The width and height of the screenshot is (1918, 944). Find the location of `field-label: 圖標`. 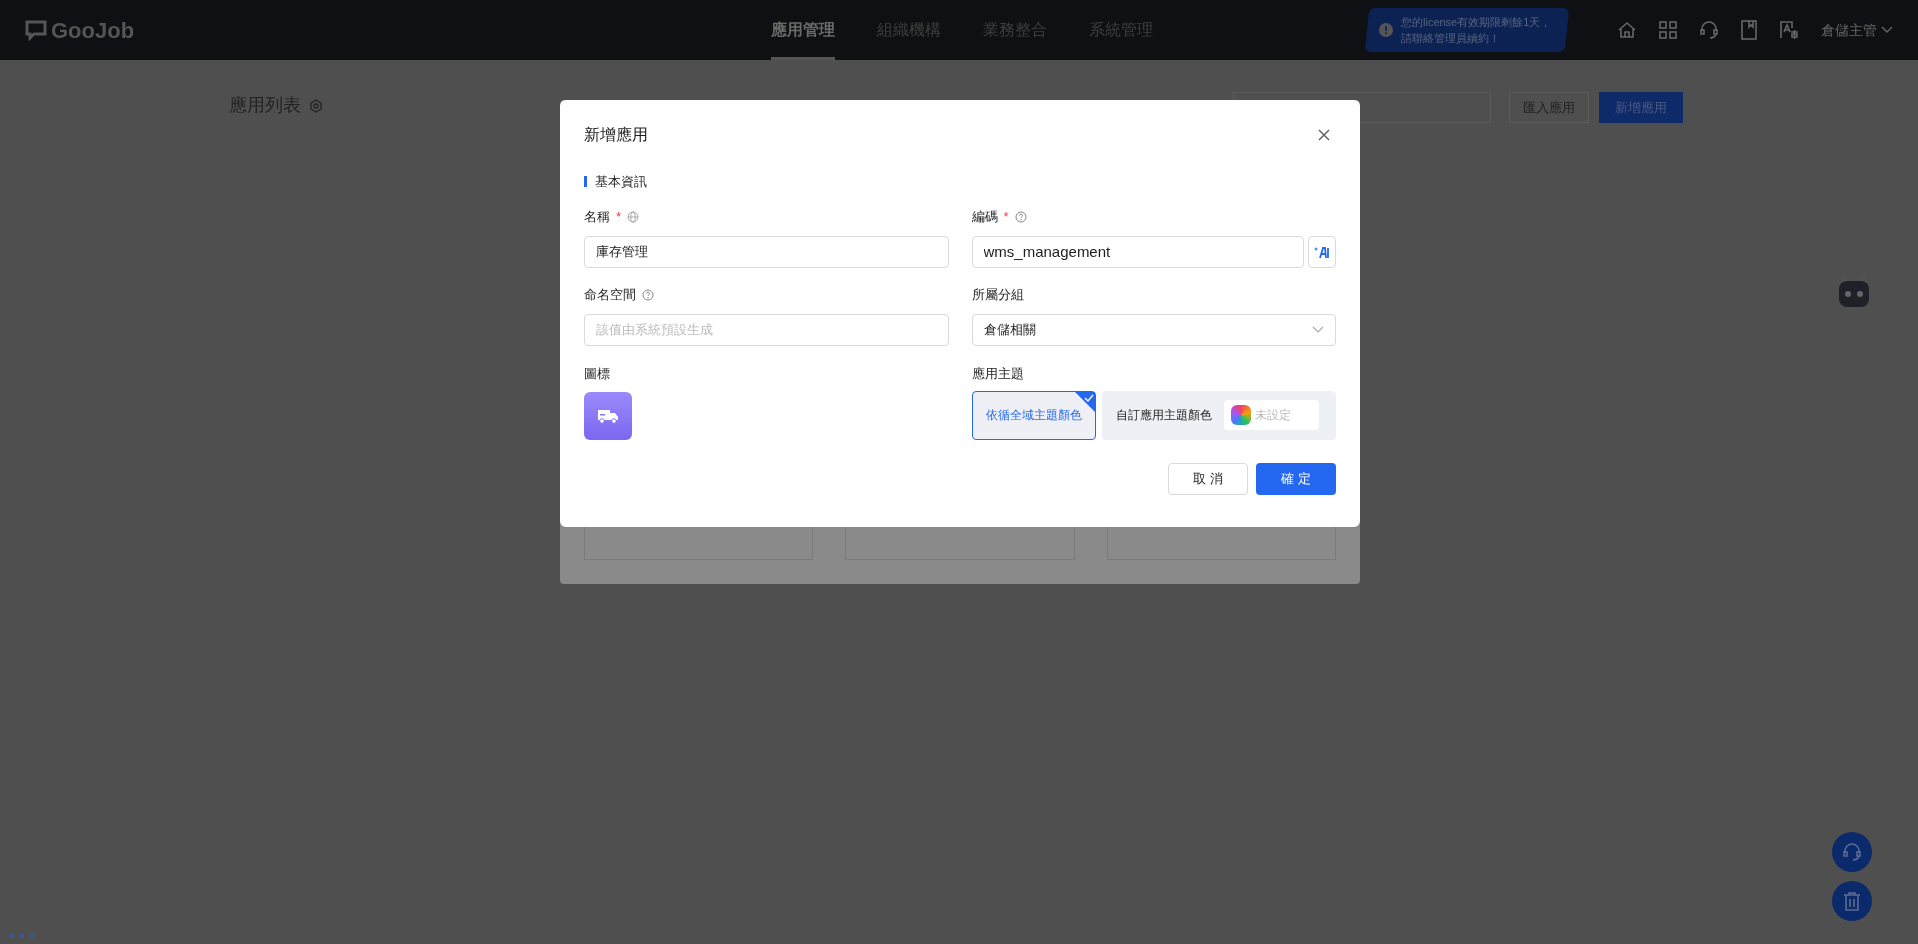

field-label: 圖標 is located at coordinates (597, 373).